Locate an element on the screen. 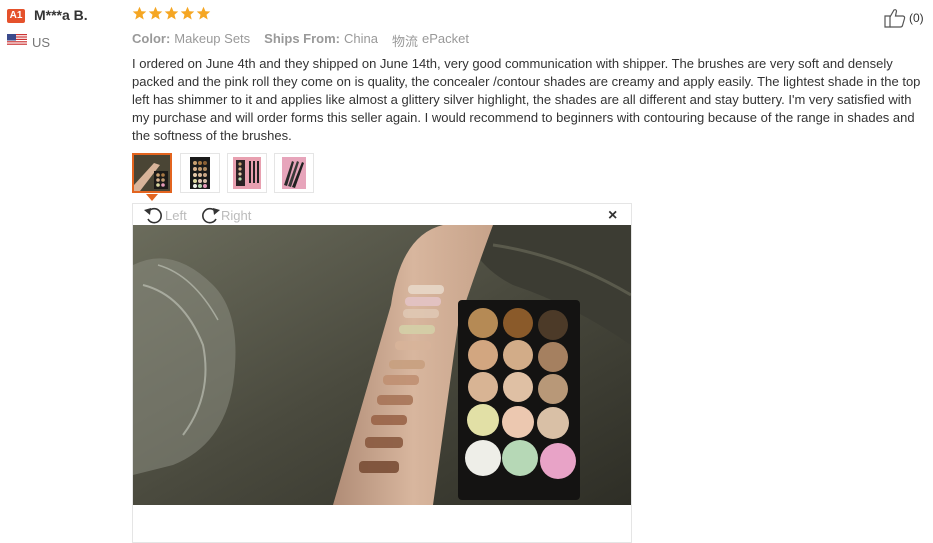 This screenshot has width=933, height=543. rotate-left-button: Left is located at coordinates (165, 215).